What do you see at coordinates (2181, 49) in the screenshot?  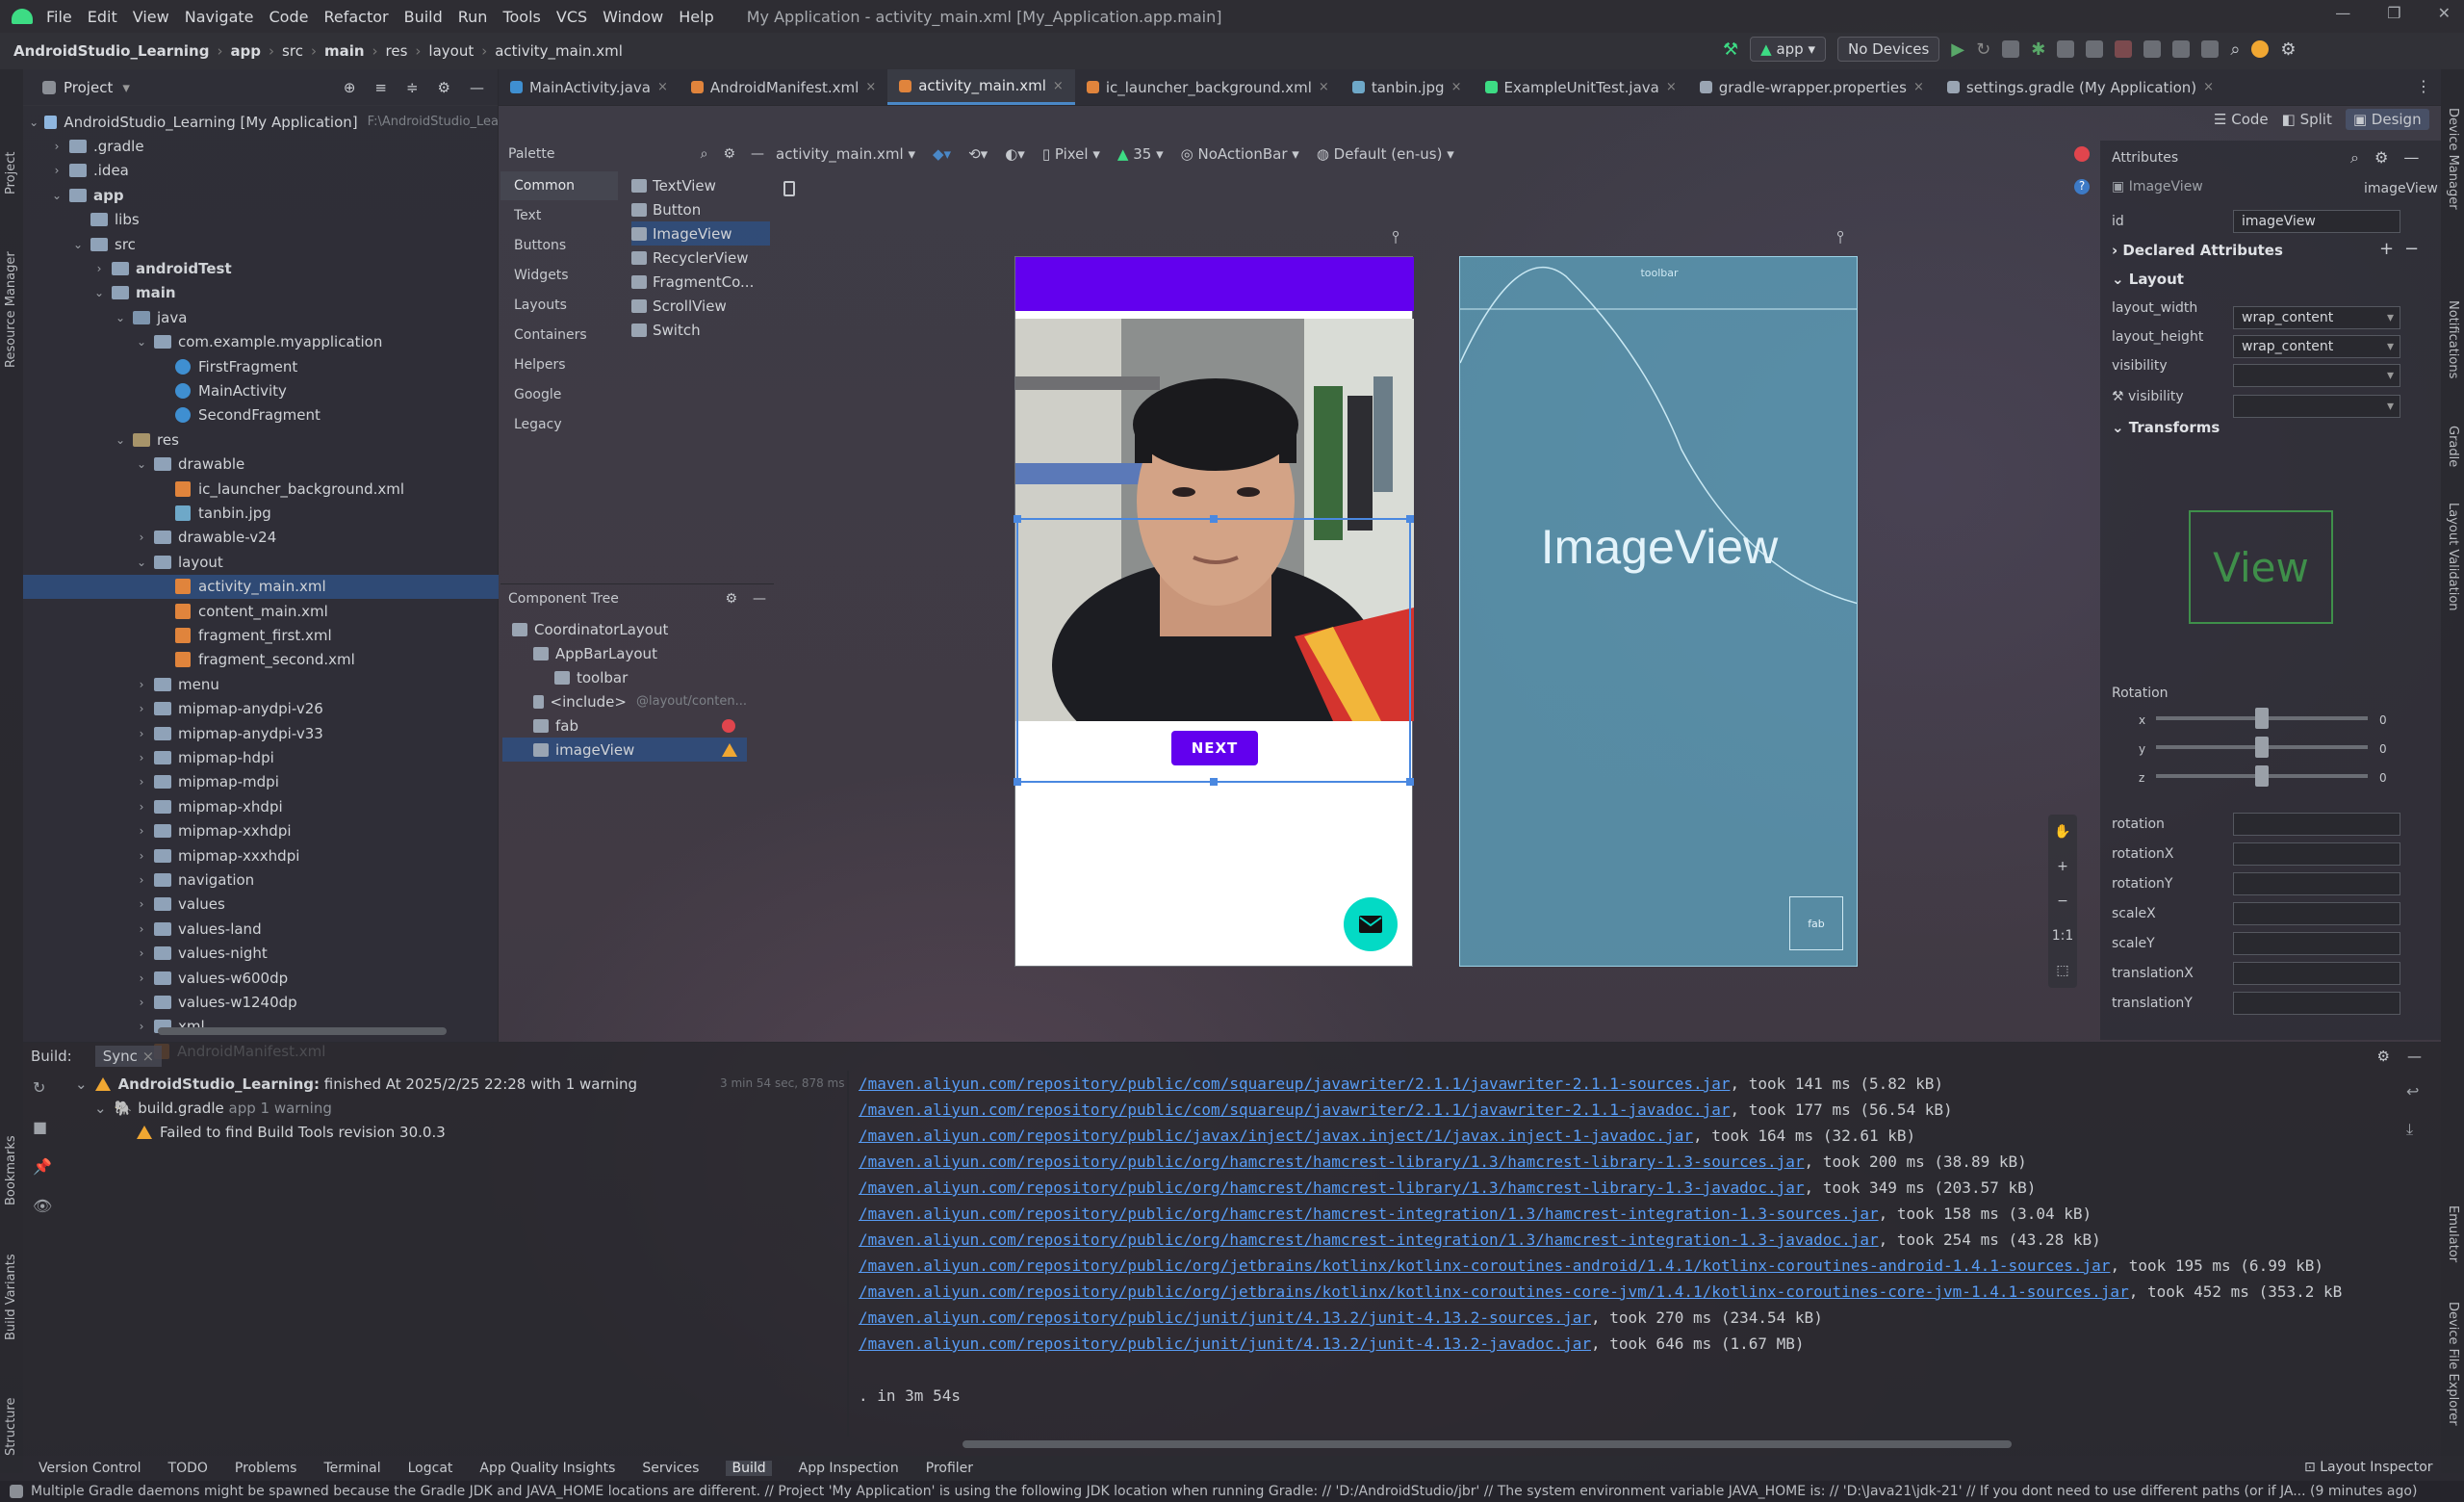 I see `device-manager-icon` at bounding box center [2181, 49].